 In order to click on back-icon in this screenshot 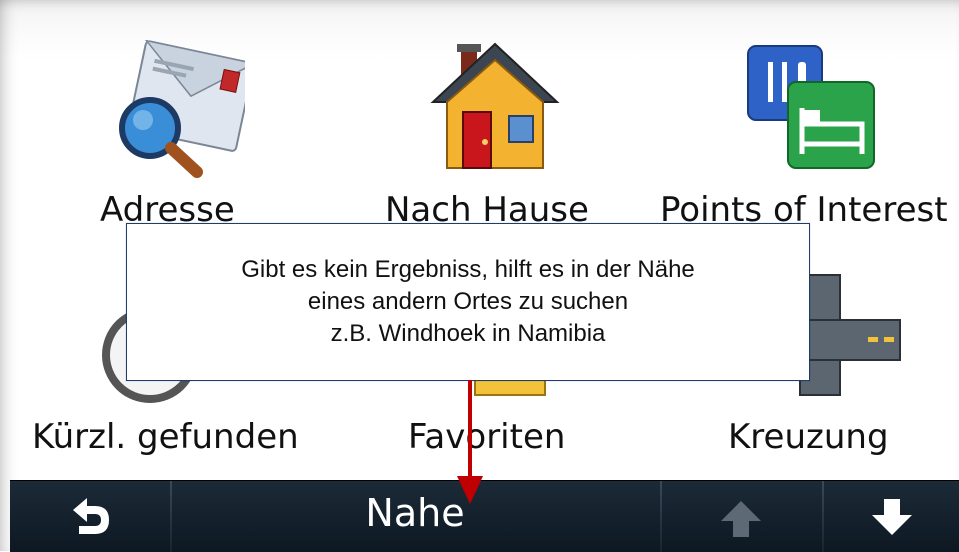, I will do `click(91, 516)`.